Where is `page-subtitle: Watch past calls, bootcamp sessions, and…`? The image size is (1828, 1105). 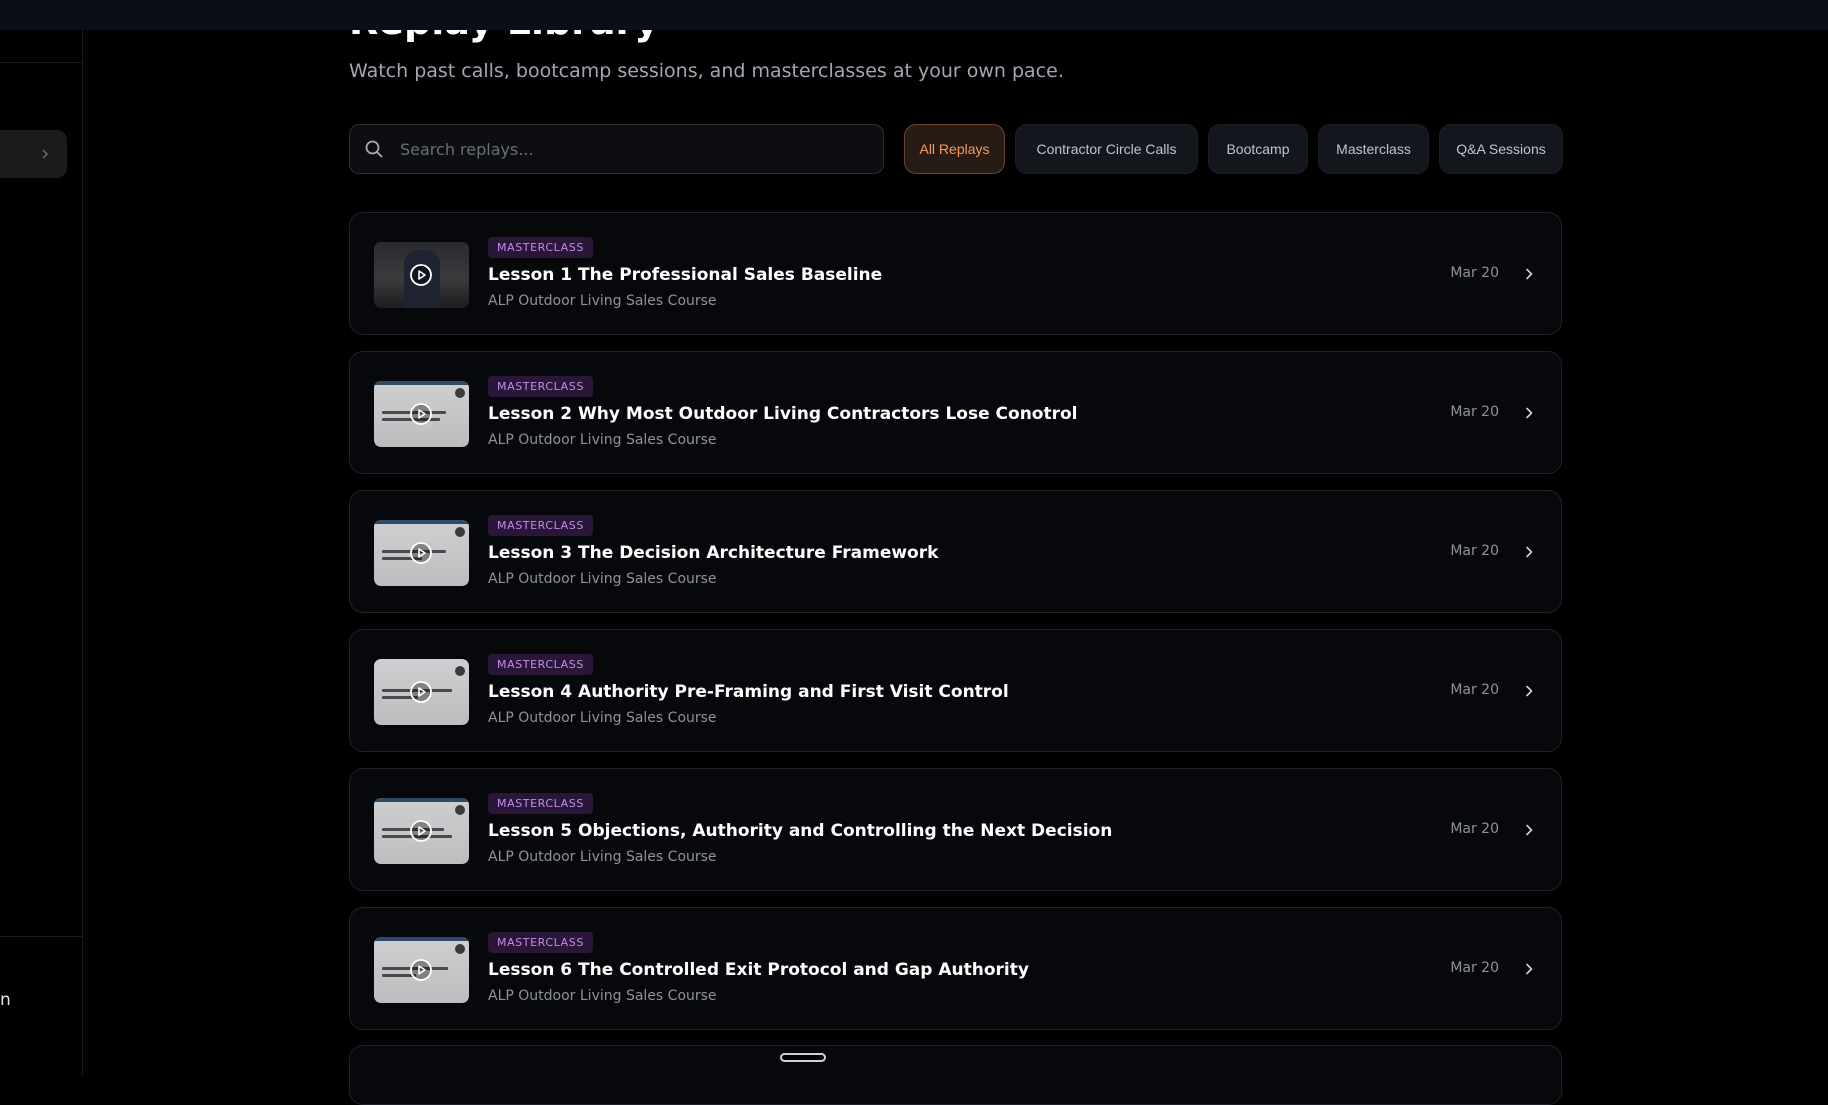 page-subtitle: Watch past calls, bootcamp sessions, and… is located at coordinates (706, 71).